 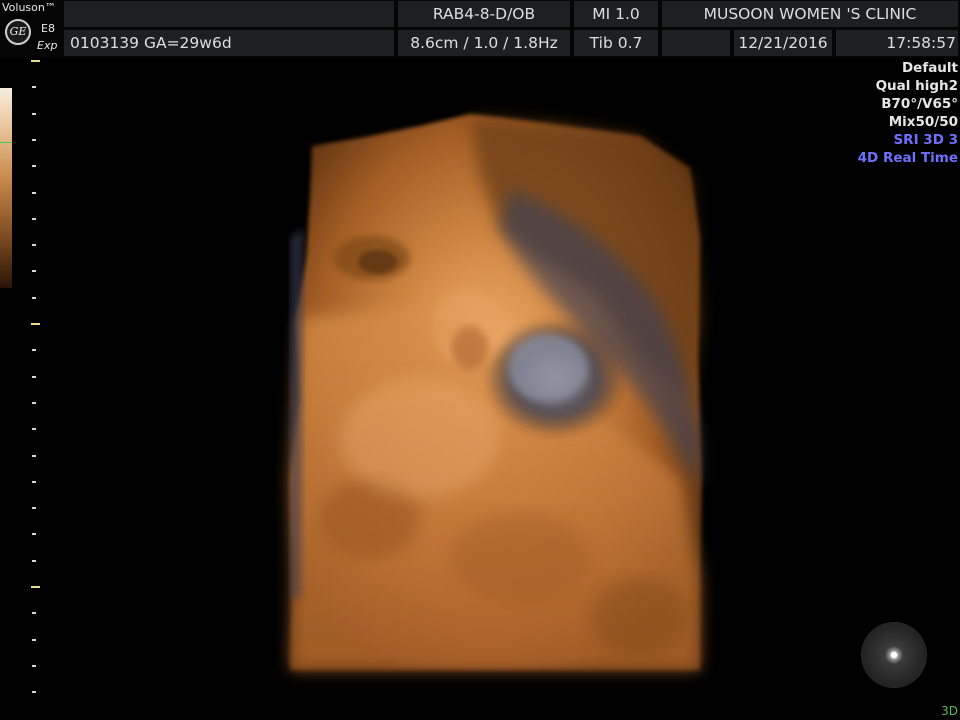 What do you see at coordinates (897, 43) in the screenshot?
I see `exam-time: 17:58:57` at bounding box center [897, 43].